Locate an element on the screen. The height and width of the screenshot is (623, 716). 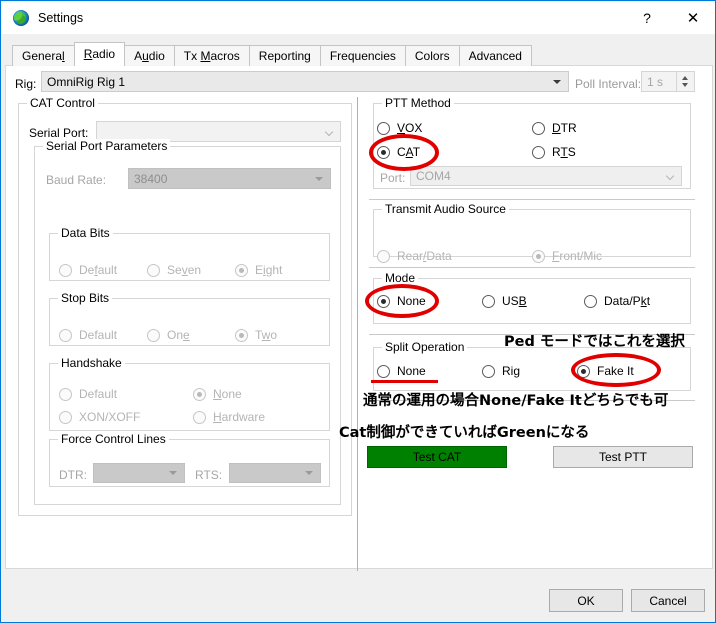
help-button: ? is located at coordinates (647, 18).